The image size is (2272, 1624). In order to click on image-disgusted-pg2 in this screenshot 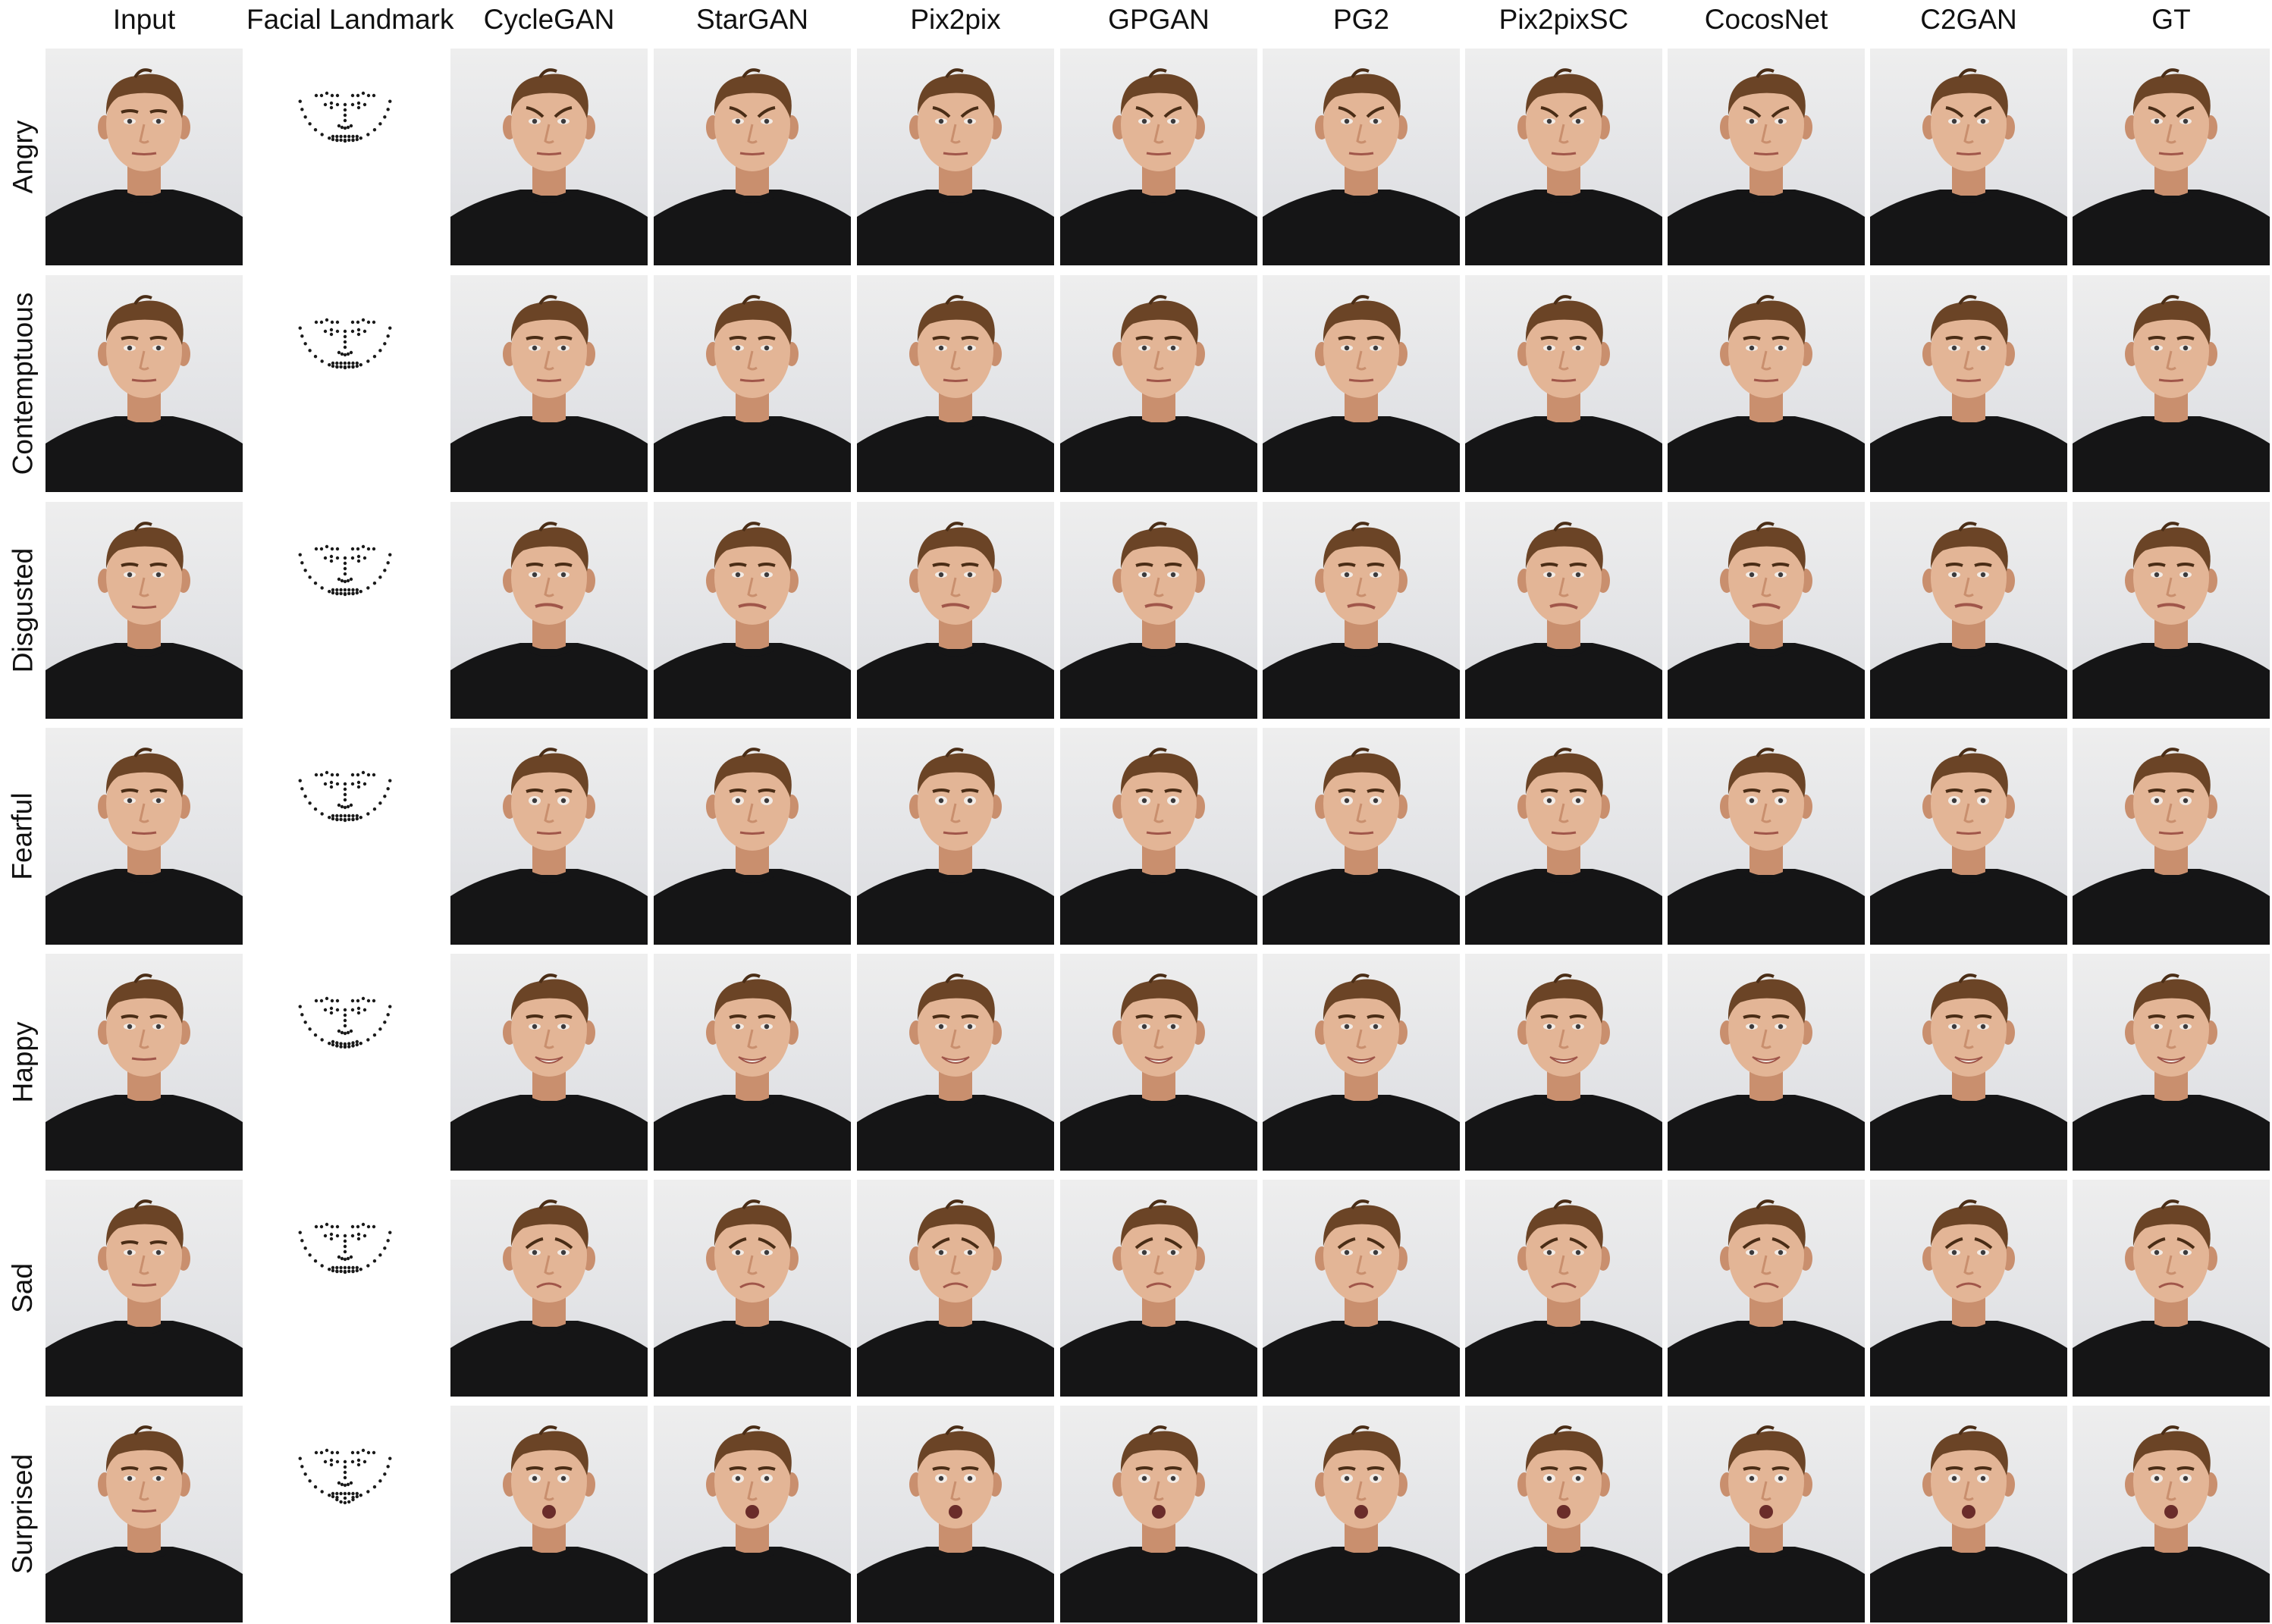, I will do `click(1361, 610)`.